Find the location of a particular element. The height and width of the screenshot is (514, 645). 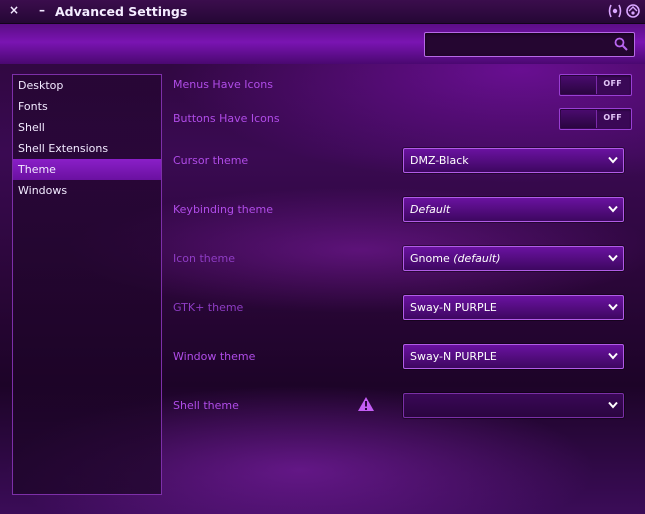

keybinding-theme-combo: Default is located at coordinates (513, 209).